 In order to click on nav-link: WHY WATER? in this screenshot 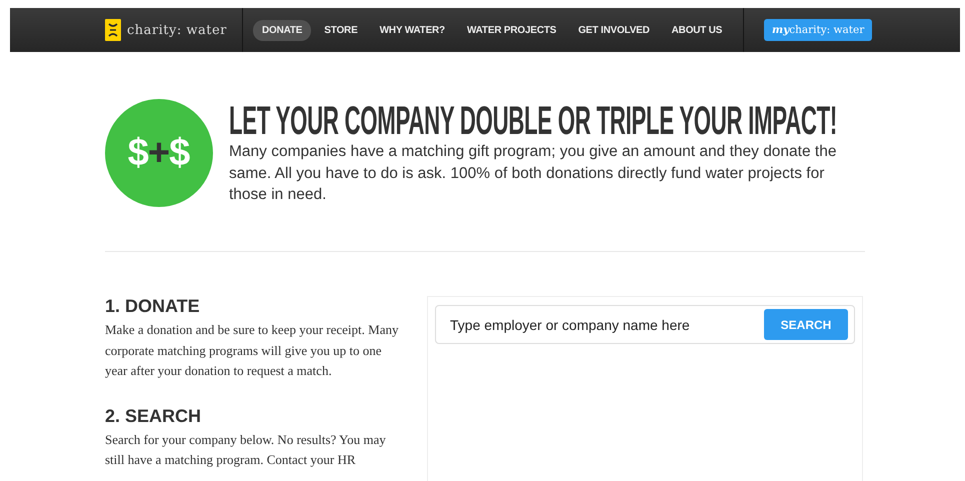, I will do `click(412, 30)`.